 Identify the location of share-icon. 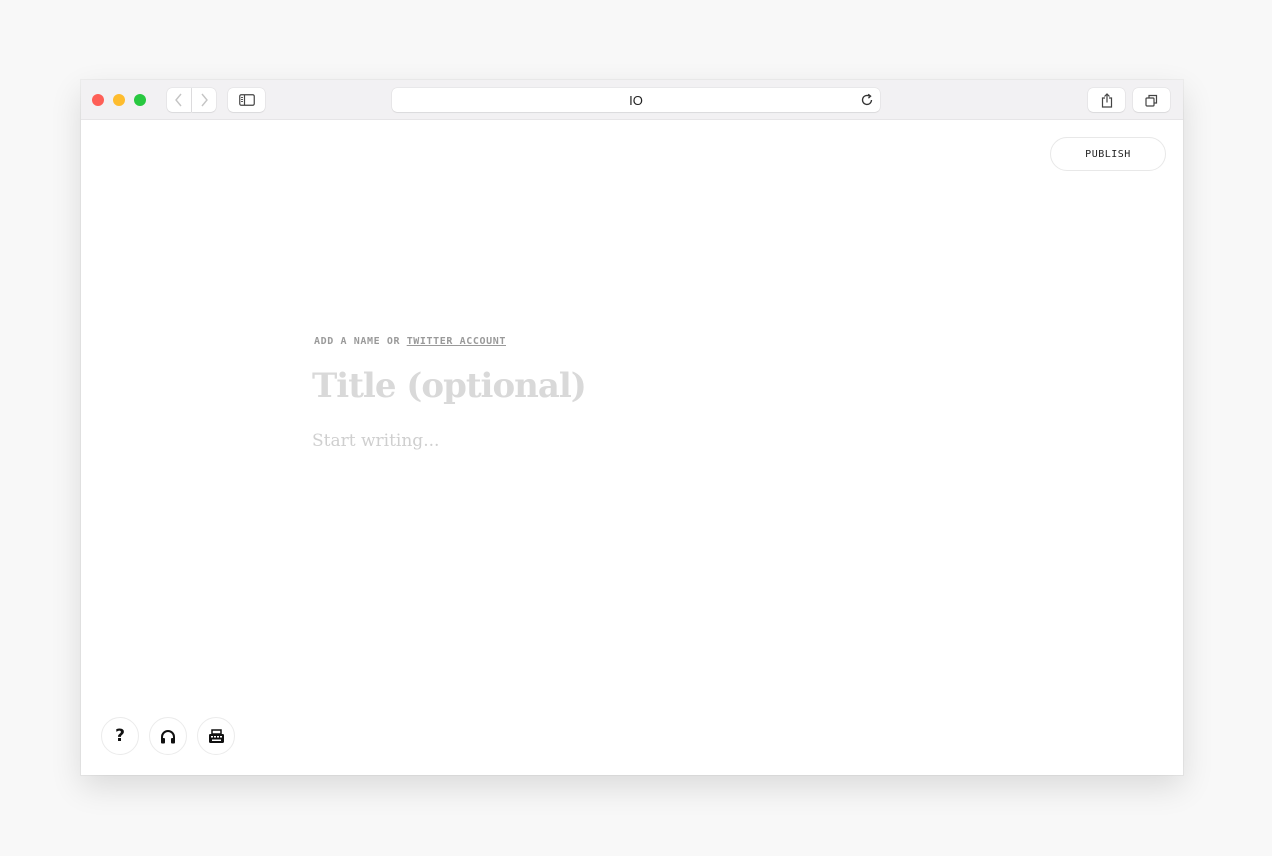
(1106, 100).